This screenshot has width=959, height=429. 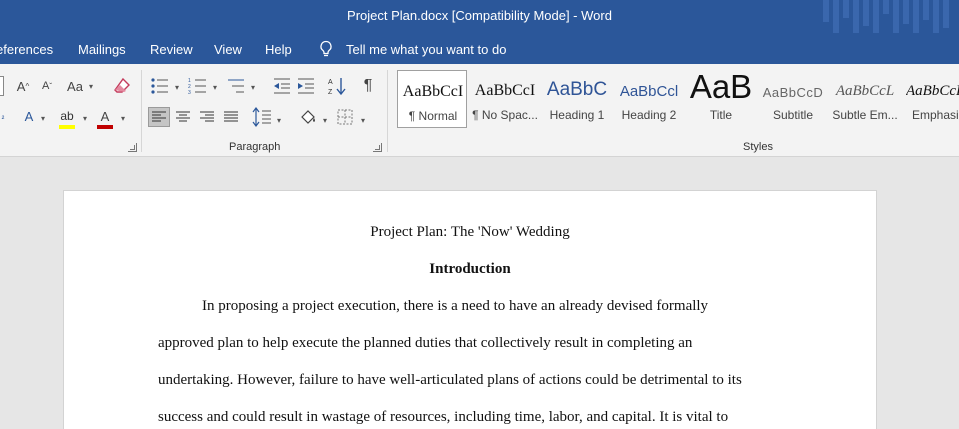 What do you see at coordinates (889, 16) in the screenshot?
I see `title-bar-pattern` at bounding box center [889, 16].